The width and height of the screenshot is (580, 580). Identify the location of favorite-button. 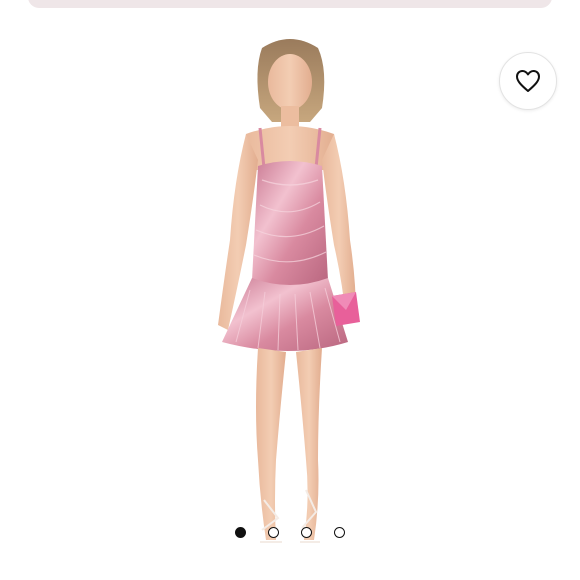
(528, 81).